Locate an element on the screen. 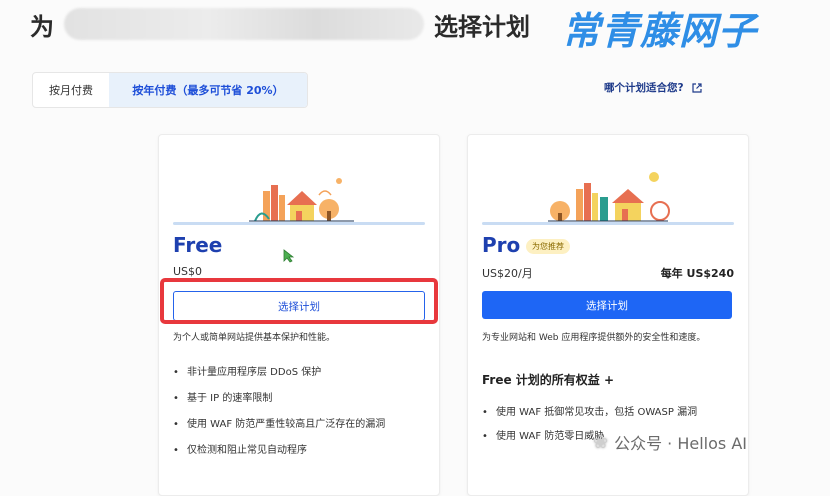 The width and height of the screenshot is (830, 496). pro-plan-illustration is located at coordinates (609, 197).